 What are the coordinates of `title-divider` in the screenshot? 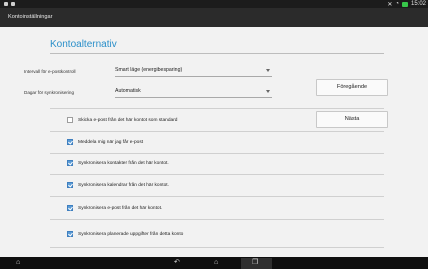 It's located at (217, 53).